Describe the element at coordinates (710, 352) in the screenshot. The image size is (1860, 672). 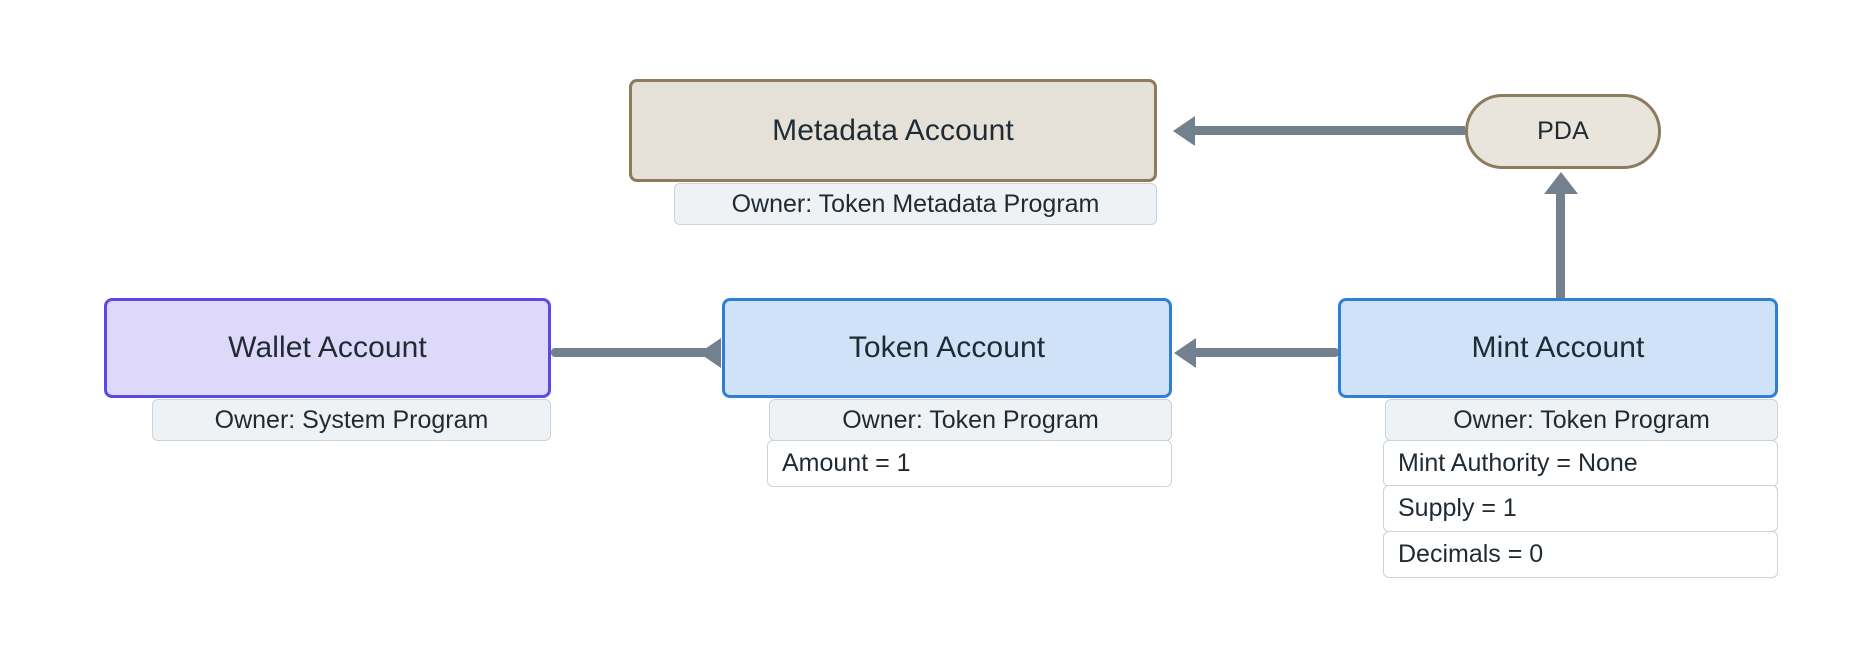
I see `edge-token-to-wallet-arrowhead` at that location.